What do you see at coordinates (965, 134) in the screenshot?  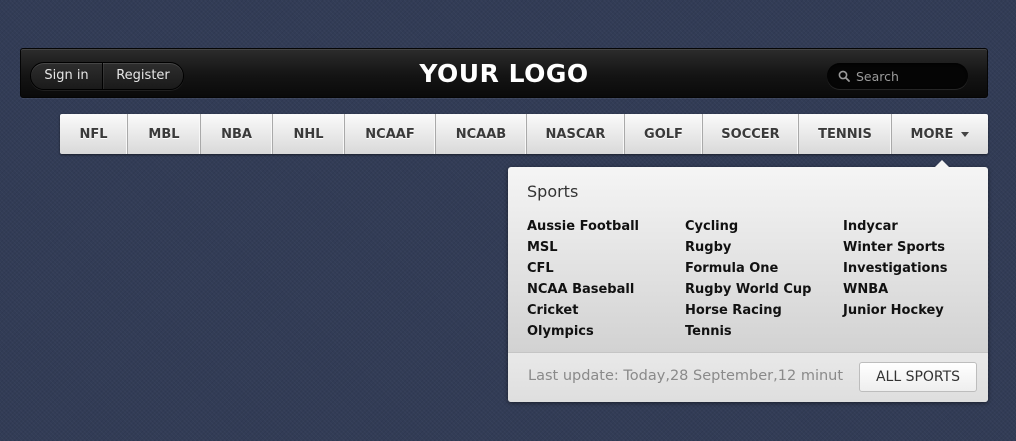 I see `caret-down-icon` at bounding box center [965, 134].